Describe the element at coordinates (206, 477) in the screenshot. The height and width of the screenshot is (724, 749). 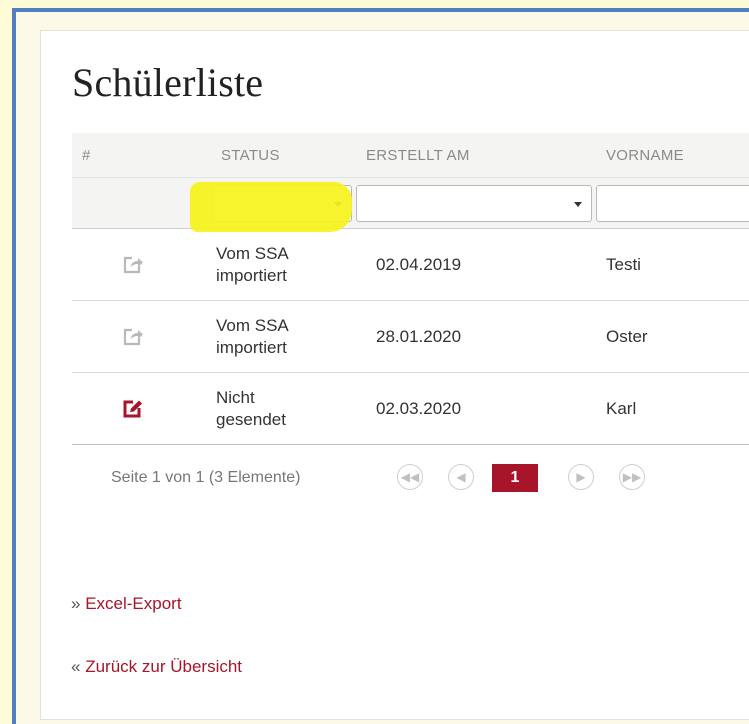
I see `pager-info: Seite 1 von 1 (3 Elemente)` at that location.